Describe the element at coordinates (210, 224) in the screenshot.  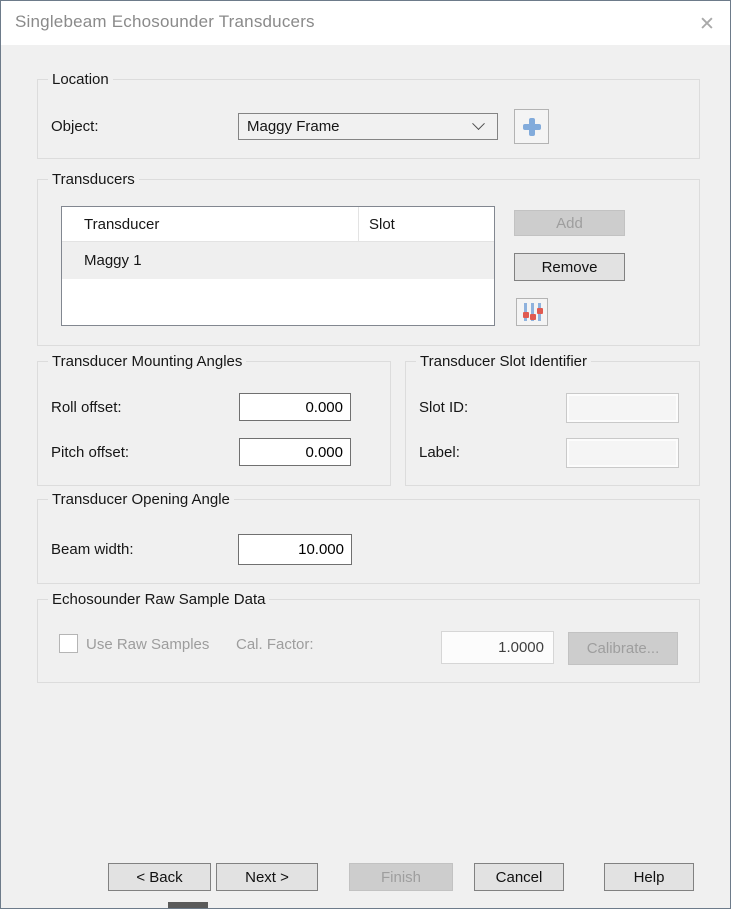
I see `column-header-transducer: Transducer` at that location.